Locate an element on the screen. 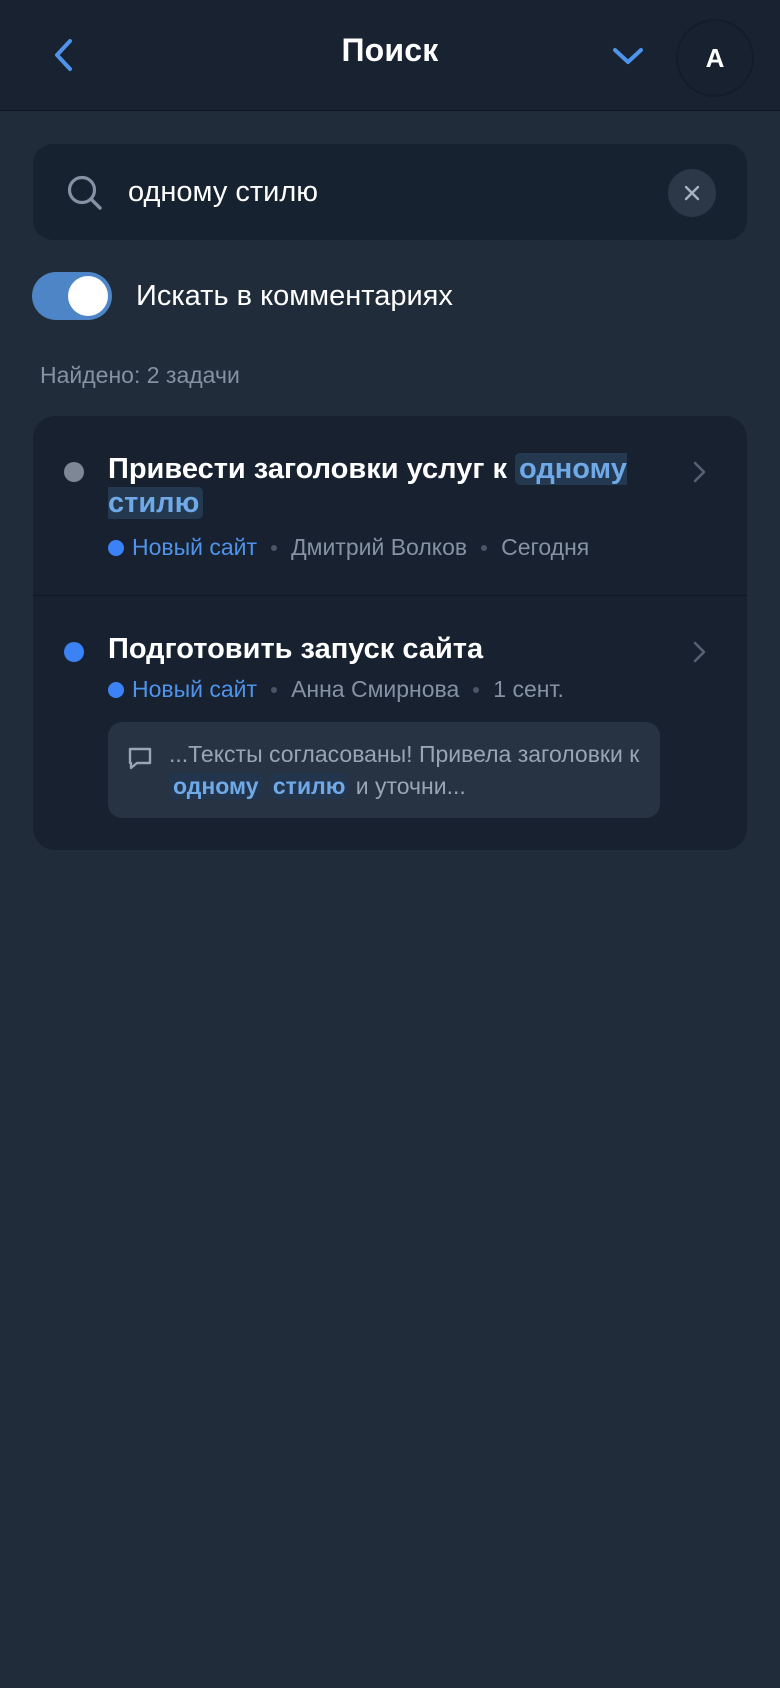 Image resolution: width=780 pixels, height=1688 pixels. task-date: 1 сент. is located at coordinates (528, 689).